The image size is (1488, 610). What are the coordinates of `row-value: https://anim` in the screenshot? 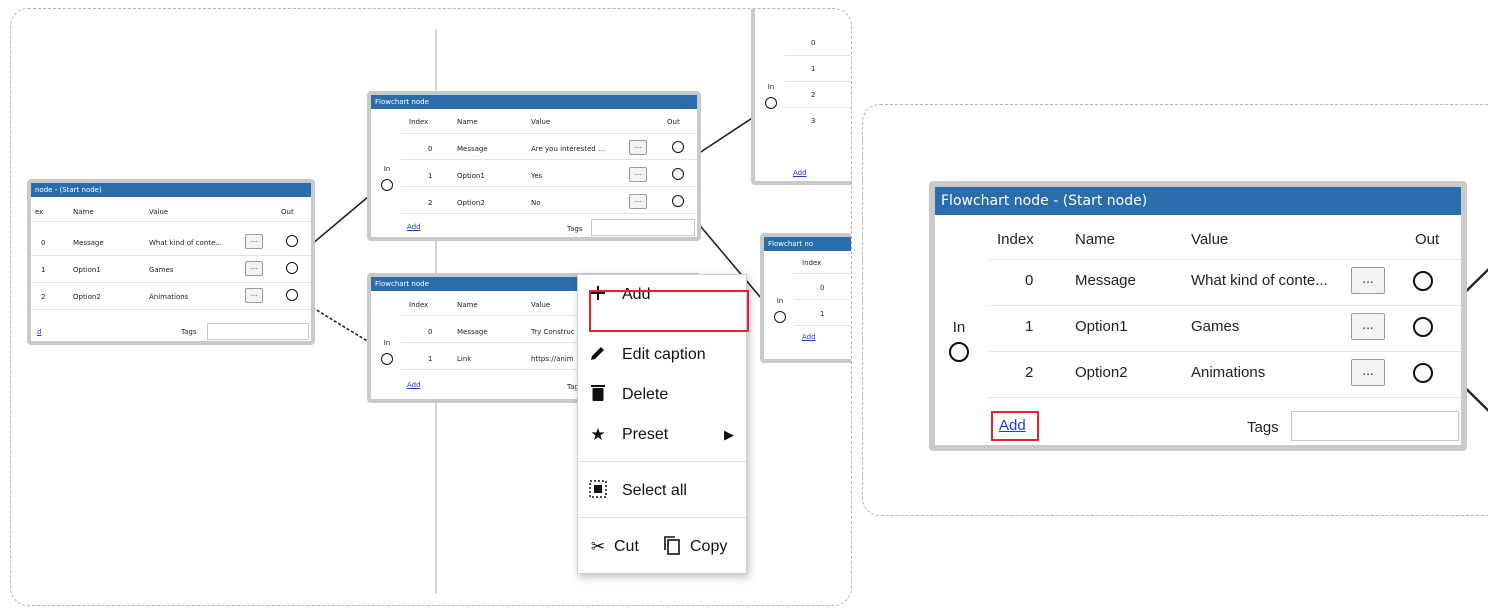 It's located at (552, 359).